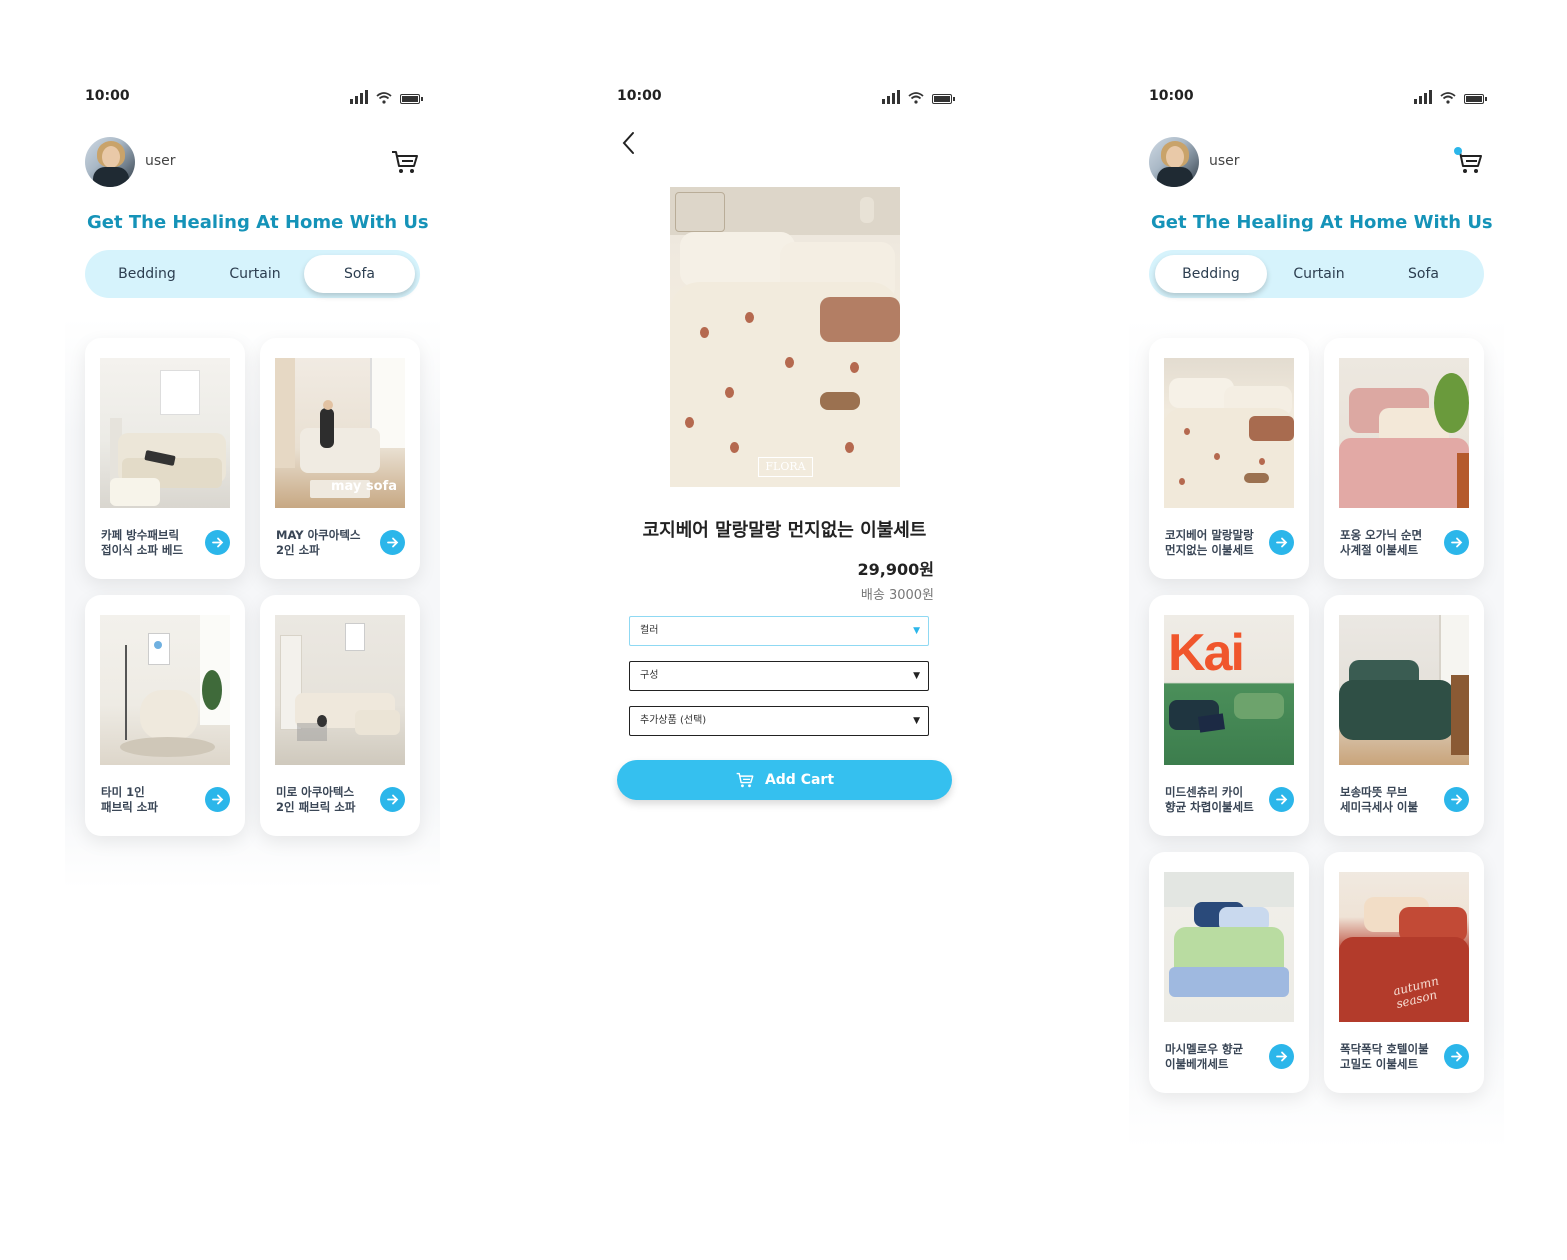 The image size is (1567, 1260). Describe the element at coordinates (1379, 799) in the screenshot. I see `product-name: 보송따뜻 무브 세미극세사 이불` at that location.